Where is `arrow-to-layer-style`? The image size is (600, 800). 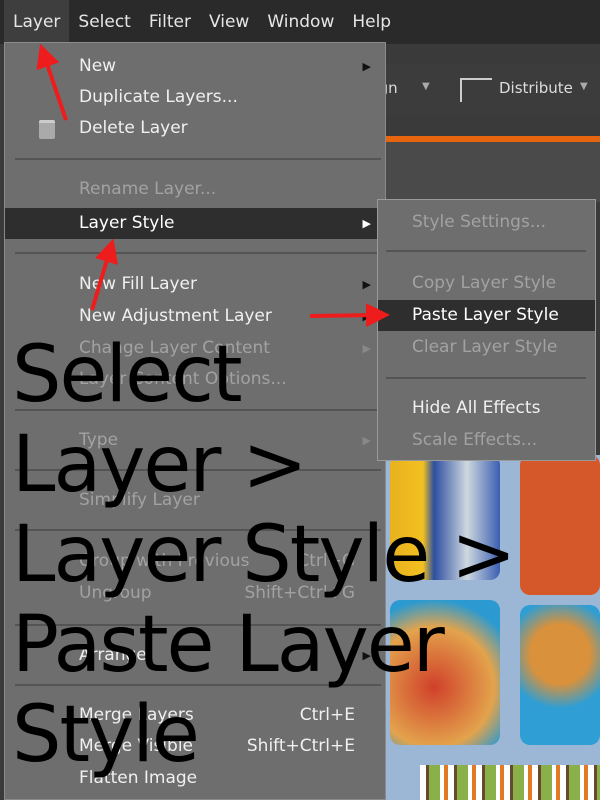 arrow-to-layer-style is located at coordinates (104, 274).